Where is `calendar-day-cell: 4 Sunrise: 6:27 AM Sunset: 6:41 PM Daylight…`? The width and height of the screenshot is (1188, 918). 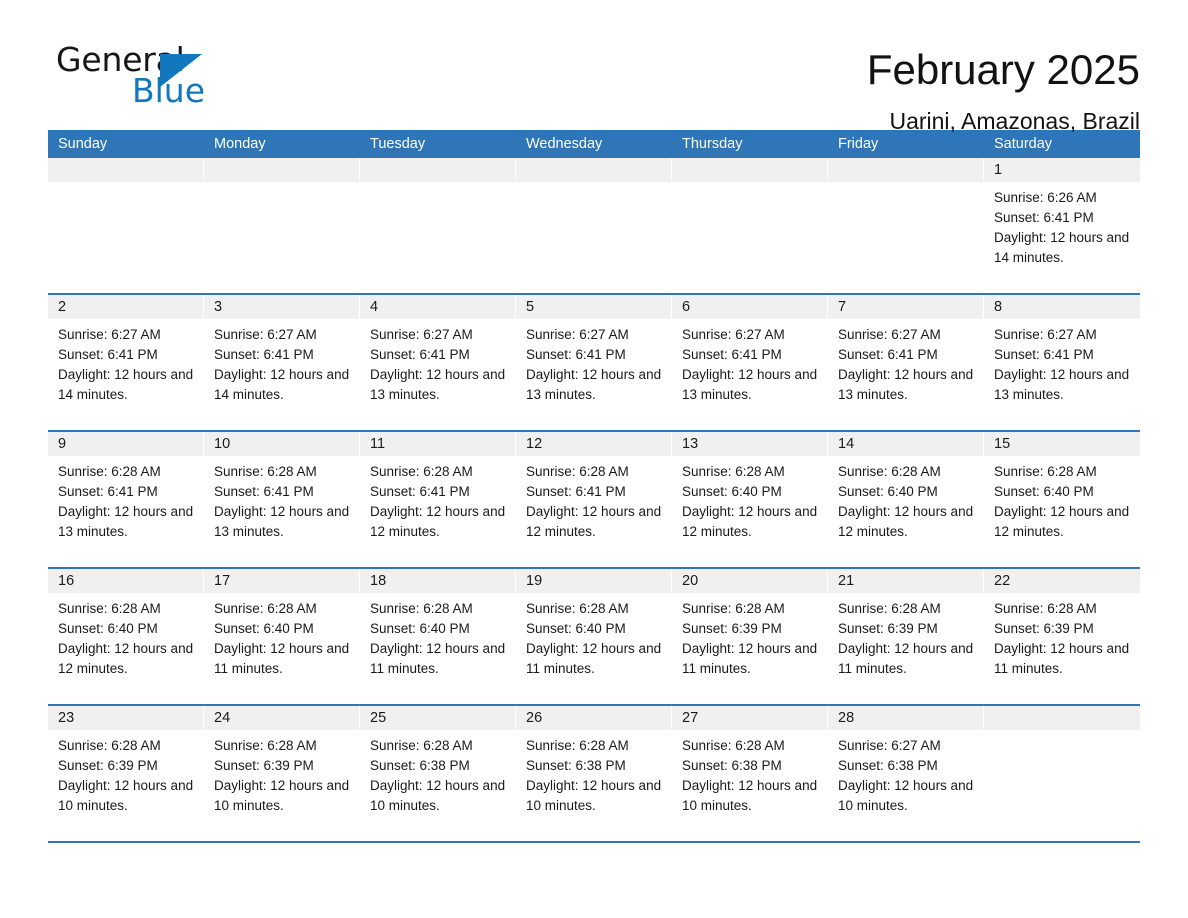
calendar-day-cell: 4 Sunrise: 6:27 AM Sunset: 6:41 PM Daylight… is located at coordinates (438, 362).